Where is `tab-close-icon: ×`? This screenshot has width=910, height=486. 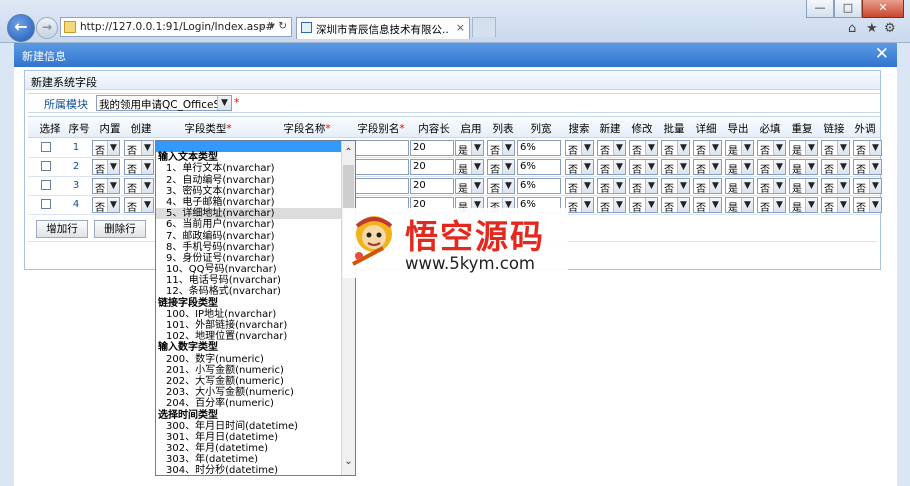
tab-close-icon: × is located at coordinates (460, 27).